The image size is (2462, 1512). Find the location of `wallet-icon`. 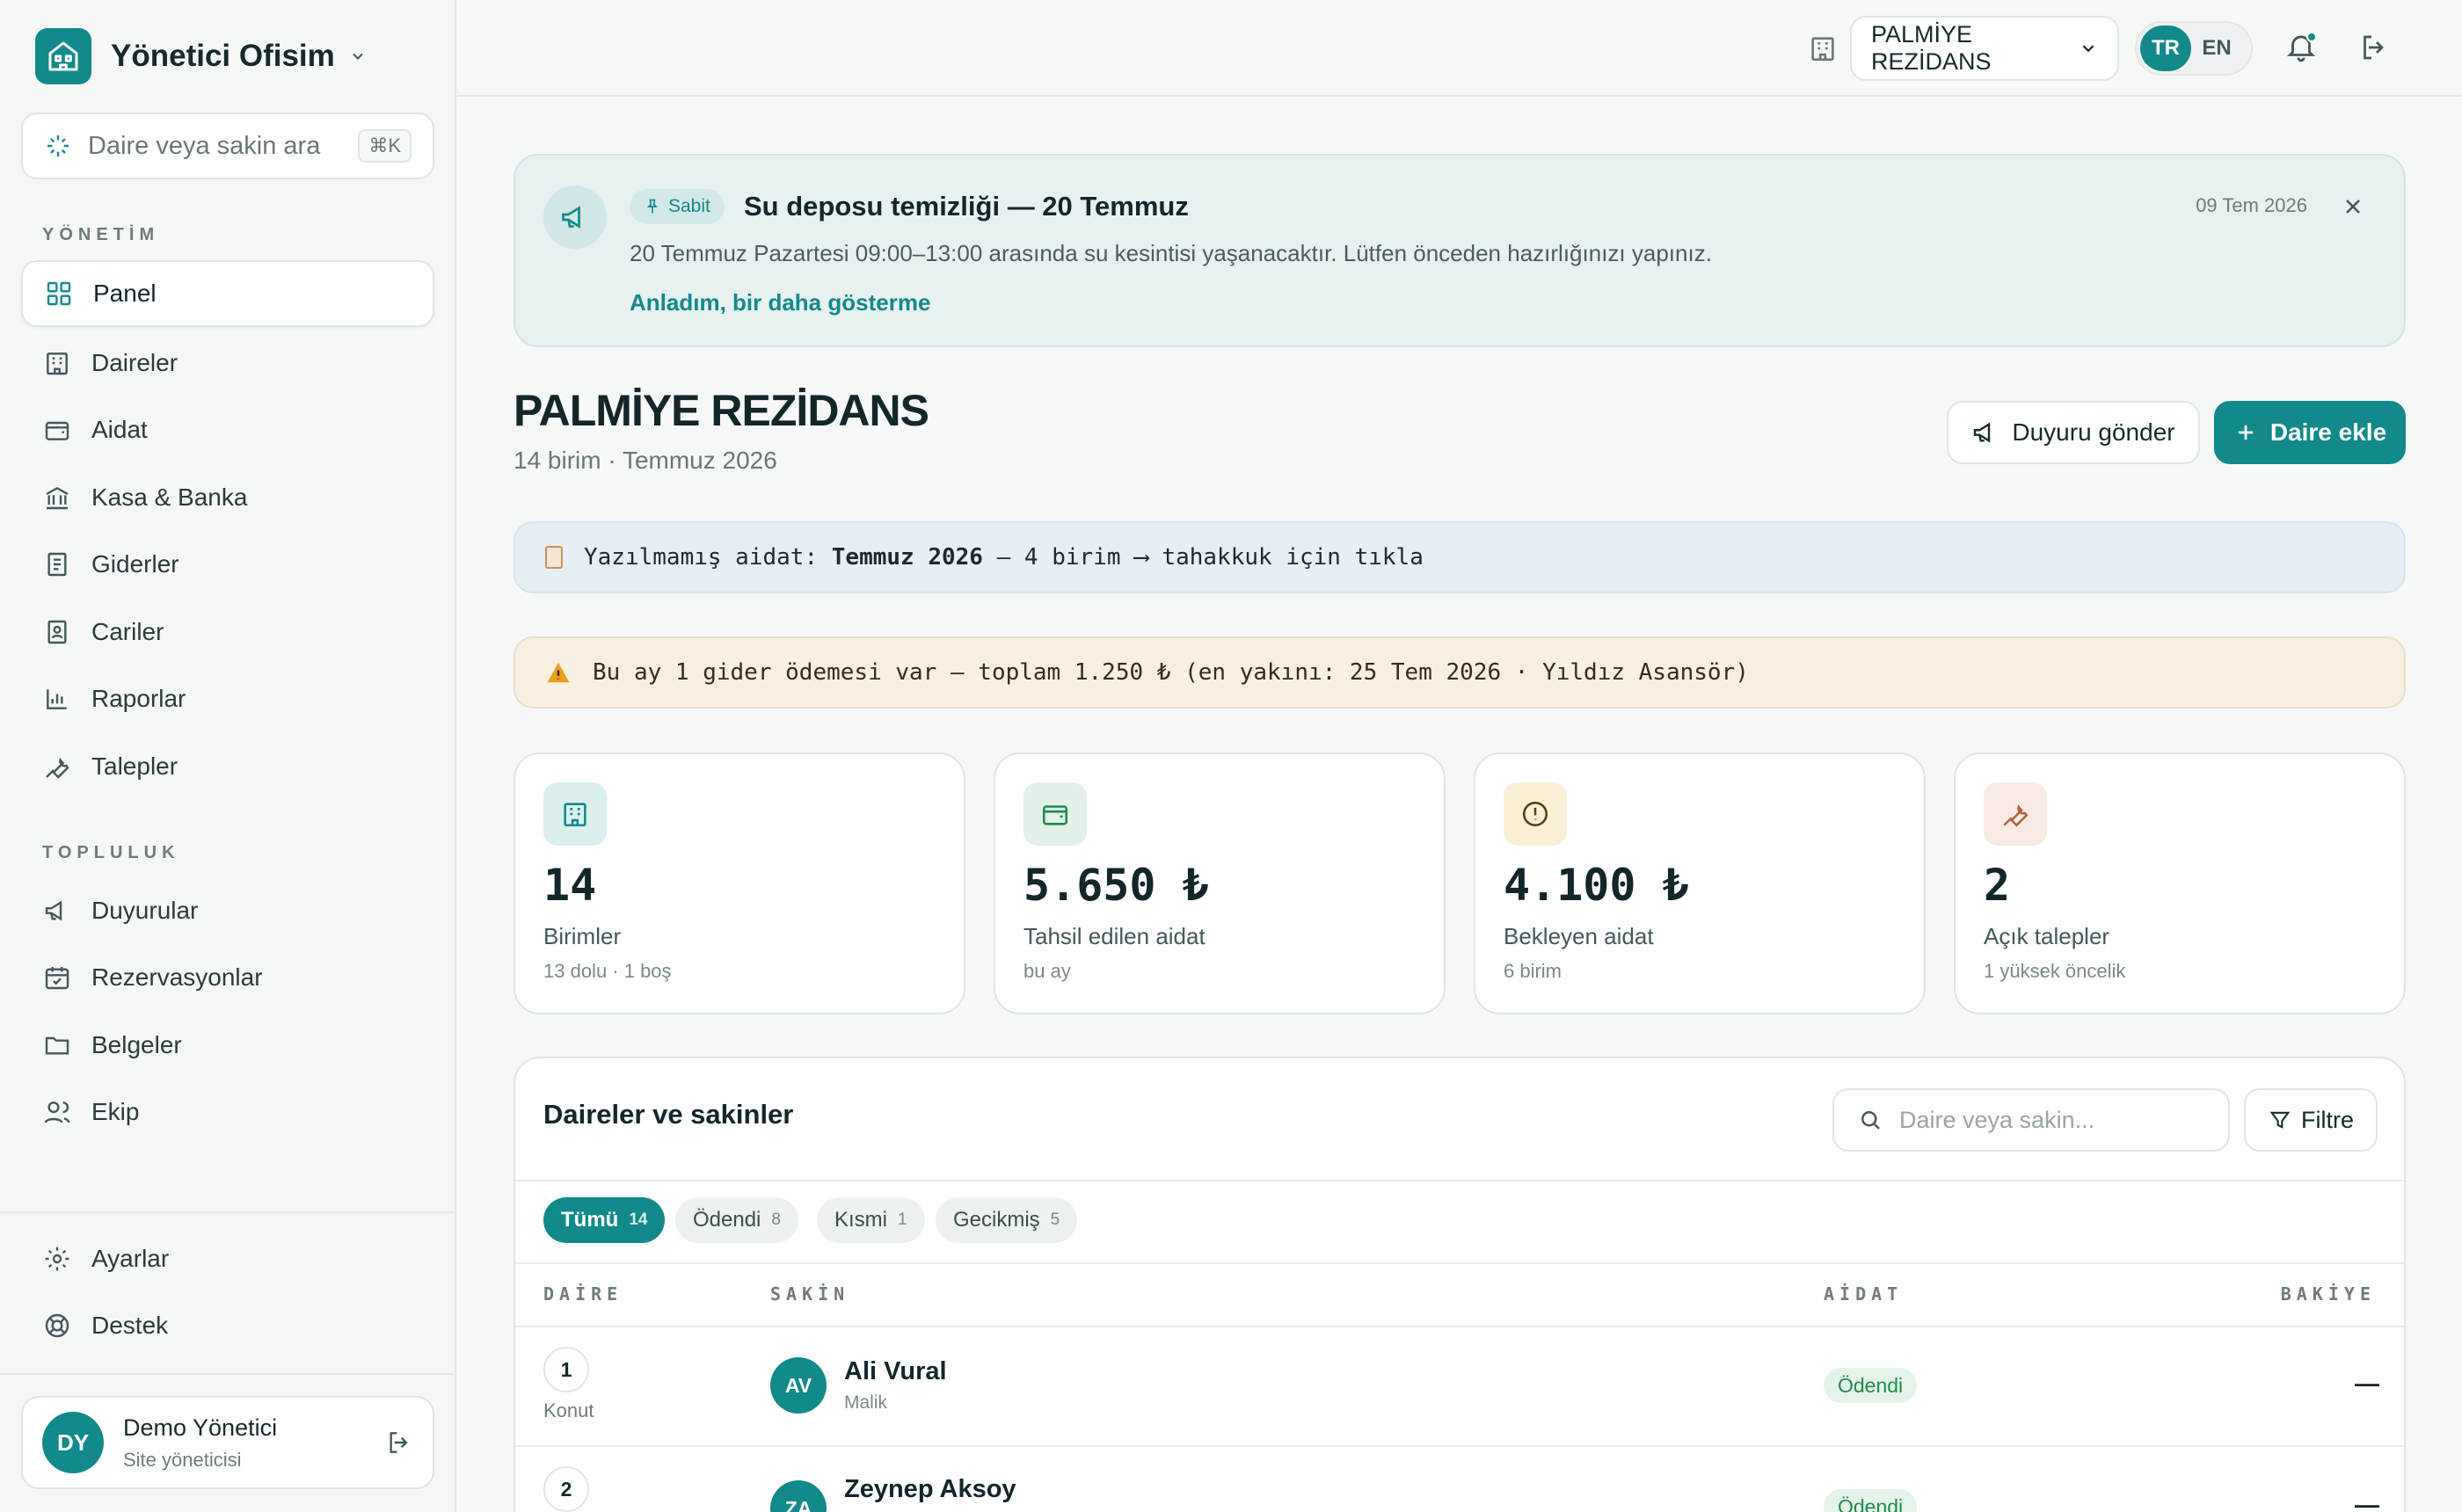

wallet-icon is located at coordinates (57, 430).